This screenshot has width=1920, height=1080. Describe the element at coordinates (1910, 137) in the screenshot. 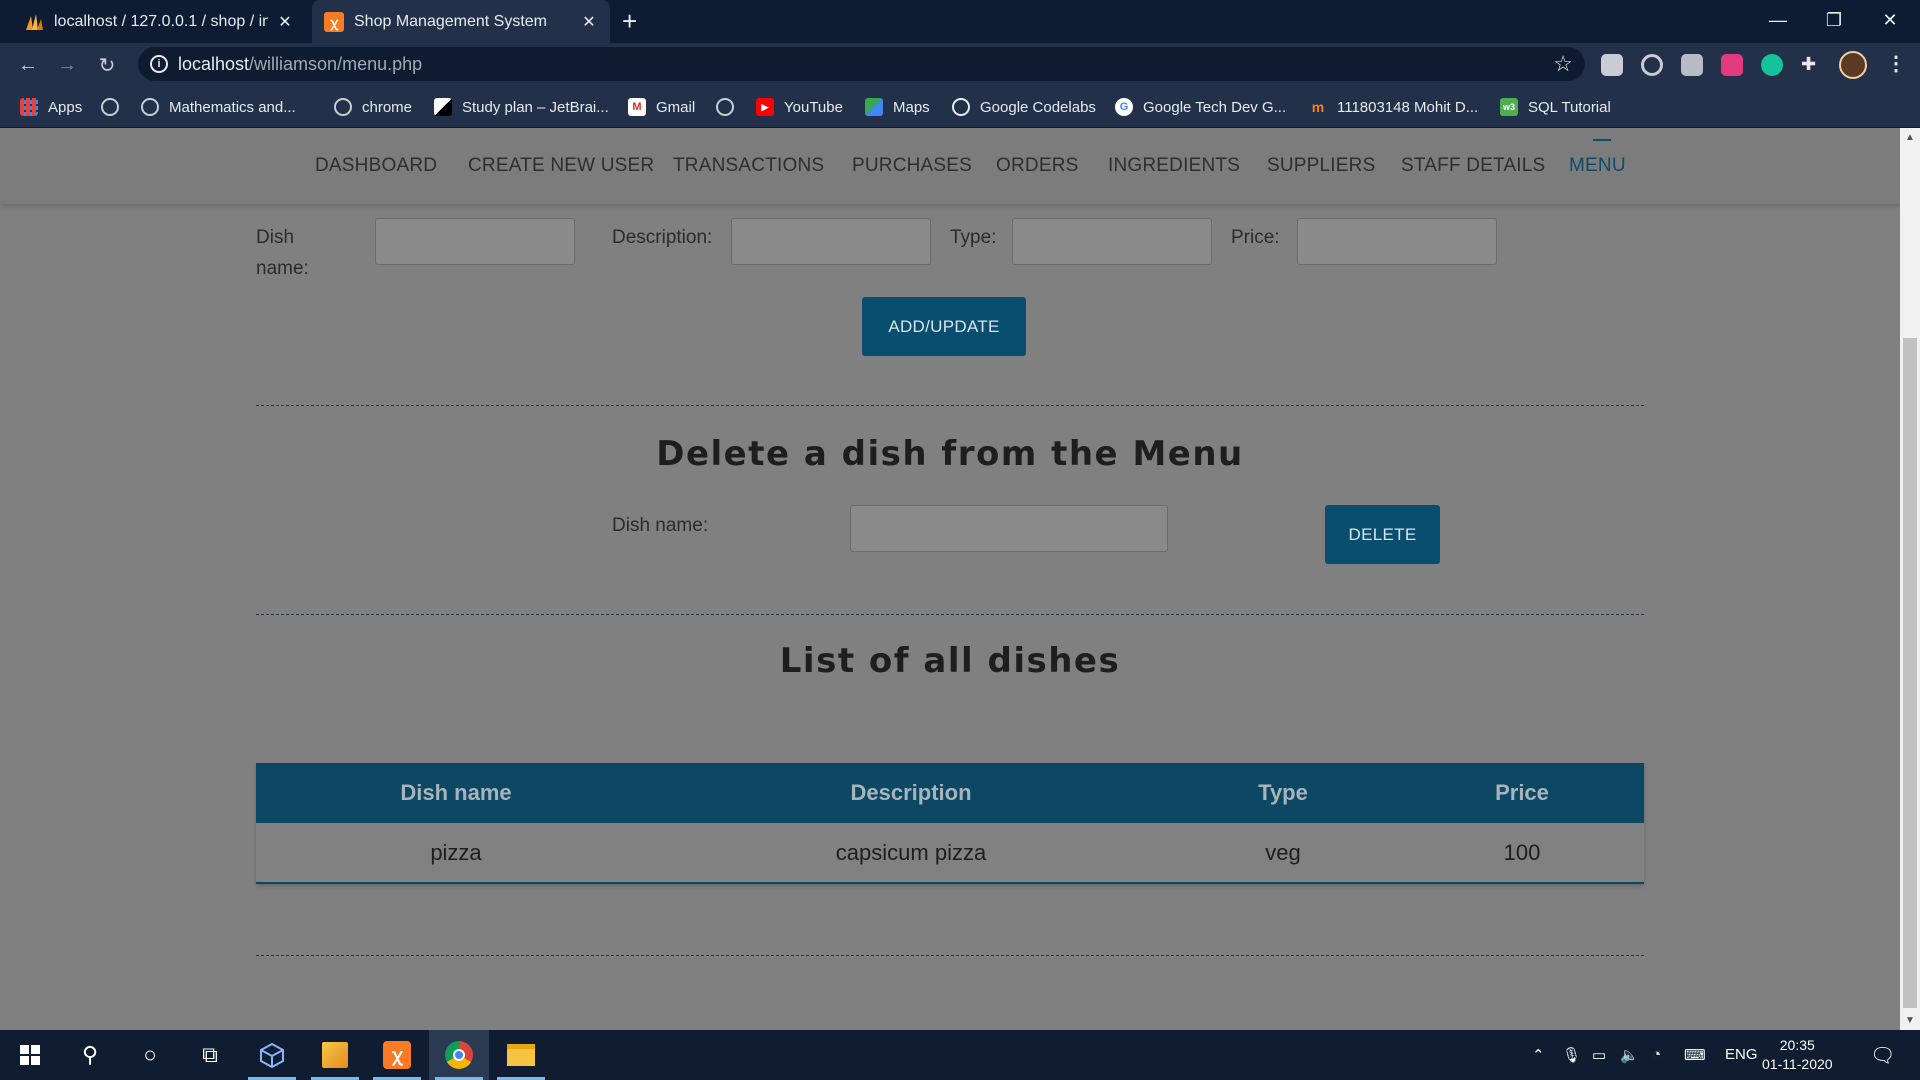

I see `scroll-up-arrow-icon: ▲` at that location.